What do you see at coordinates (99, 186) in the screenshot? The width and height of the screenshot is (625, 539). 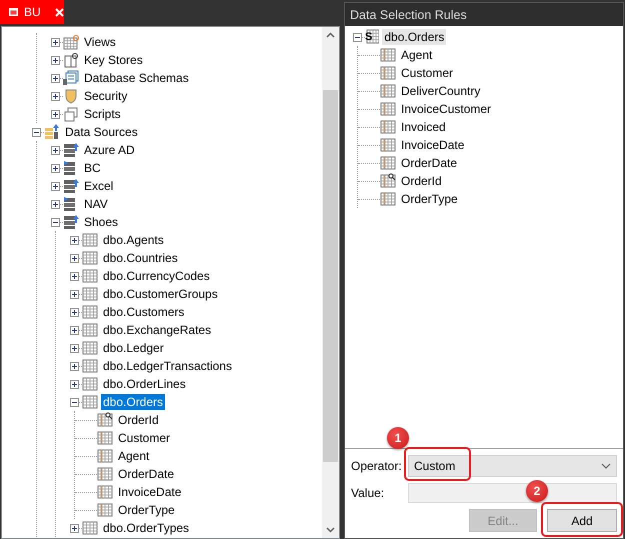 I see `tree-item: Excel` at bounding box center [99, 186].